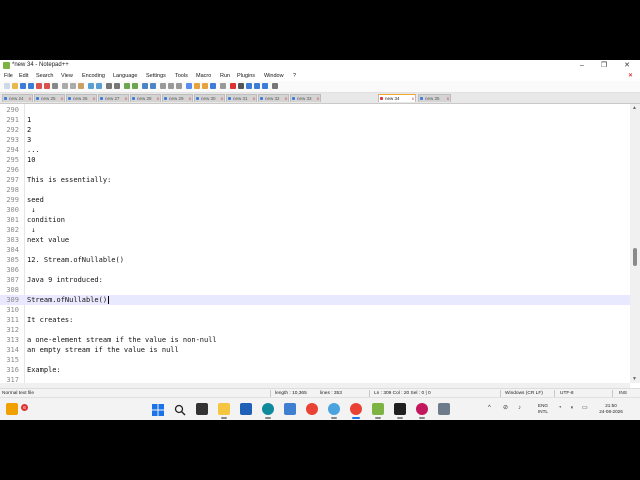 This screenshot has width=640, height=480. Describe the element at coordinates (225, 76) in the screenshot. I see `menu-run: Run` at that location.